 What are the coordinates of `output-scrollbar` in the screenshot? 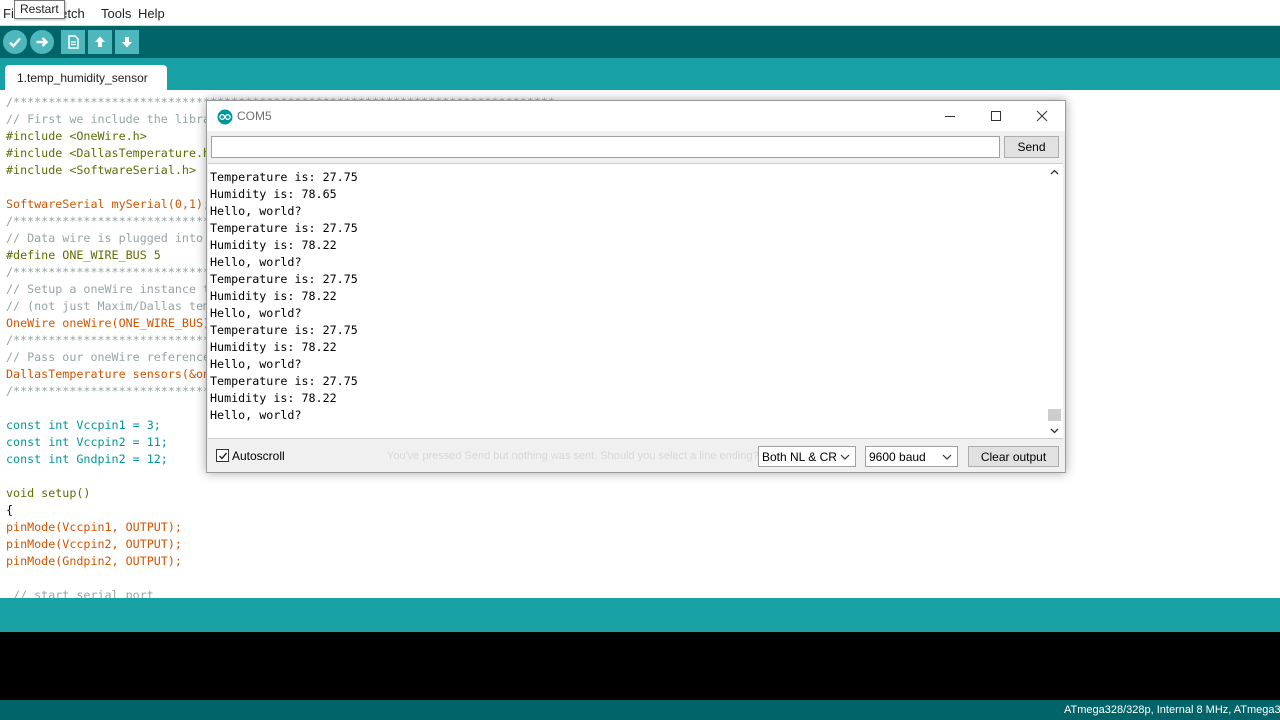 It's located at (1054, 301).